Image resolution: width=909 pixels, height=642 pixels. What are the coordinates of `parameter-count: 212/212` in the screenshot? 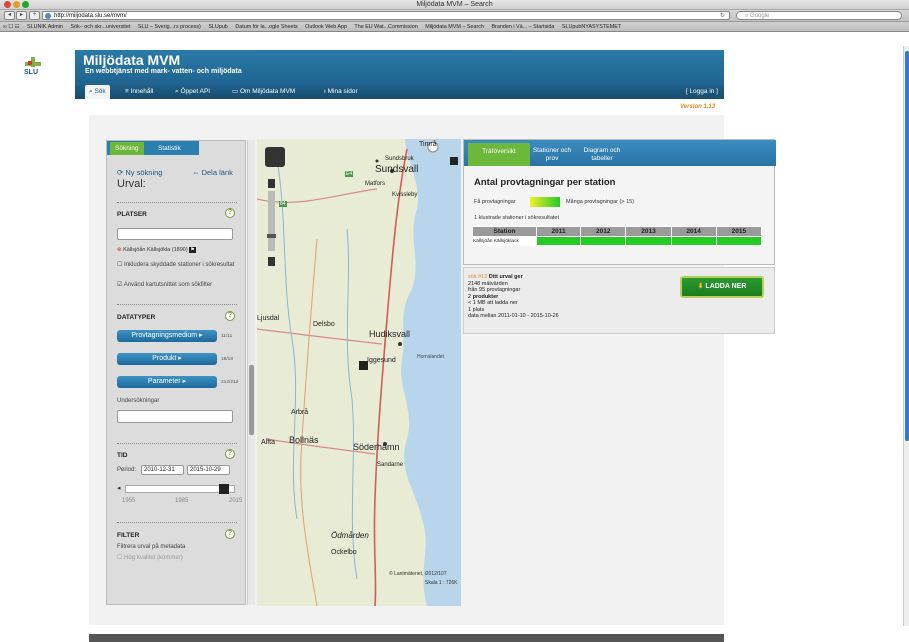 It's located at (230, 382).